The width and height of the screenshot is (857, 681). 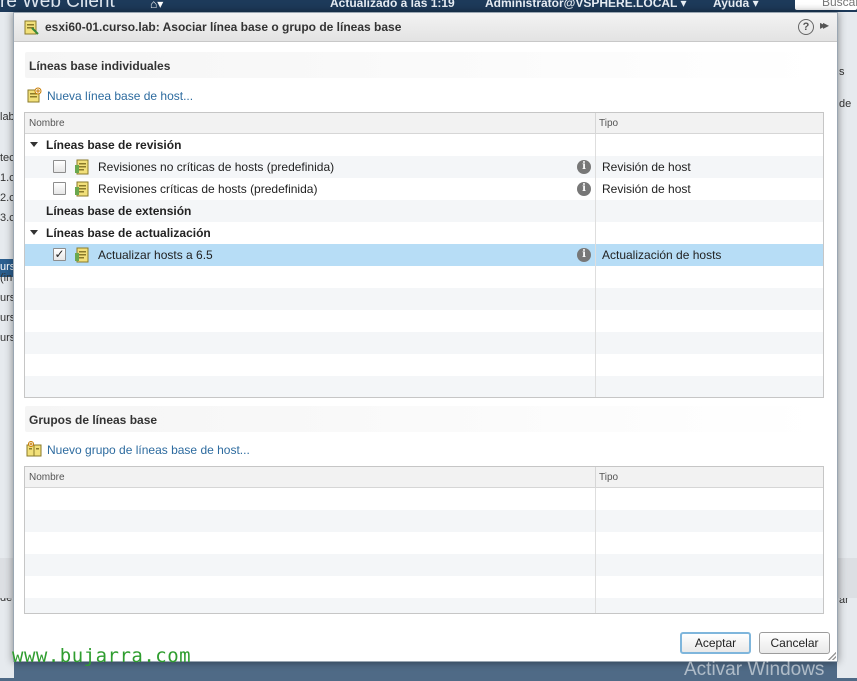 I want to click on bg-fragment: 2.c, so click(x=7, y=198).